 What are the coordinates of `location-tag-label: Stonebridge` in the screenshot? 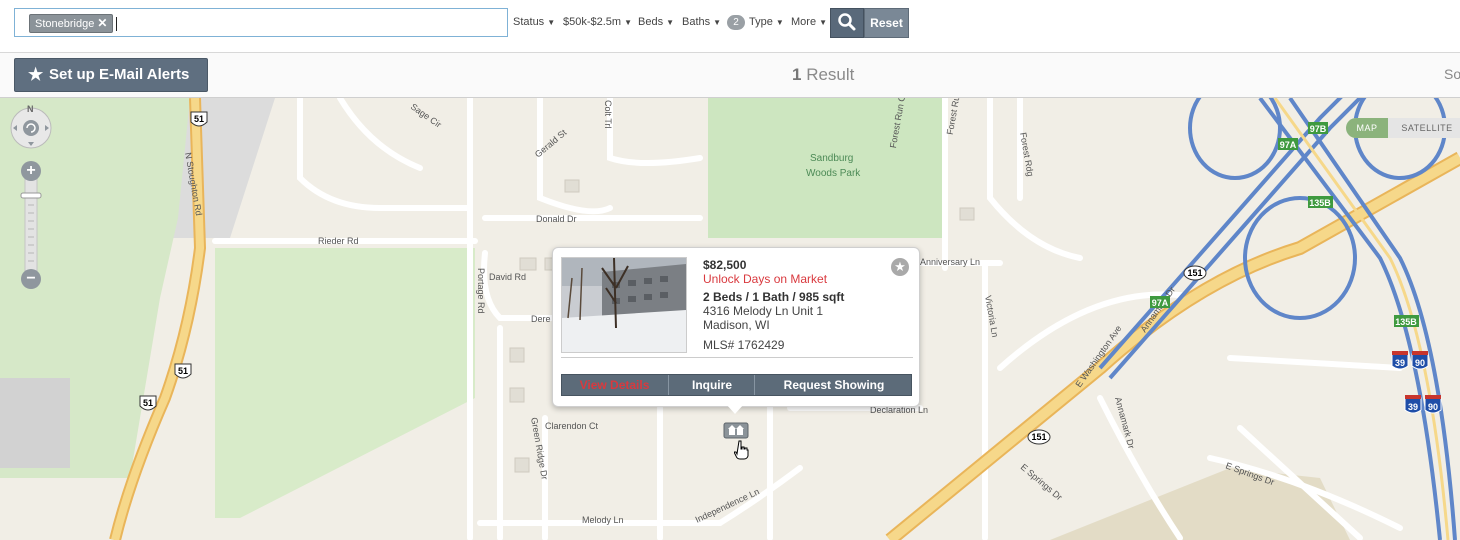 It's located at (65, 24).